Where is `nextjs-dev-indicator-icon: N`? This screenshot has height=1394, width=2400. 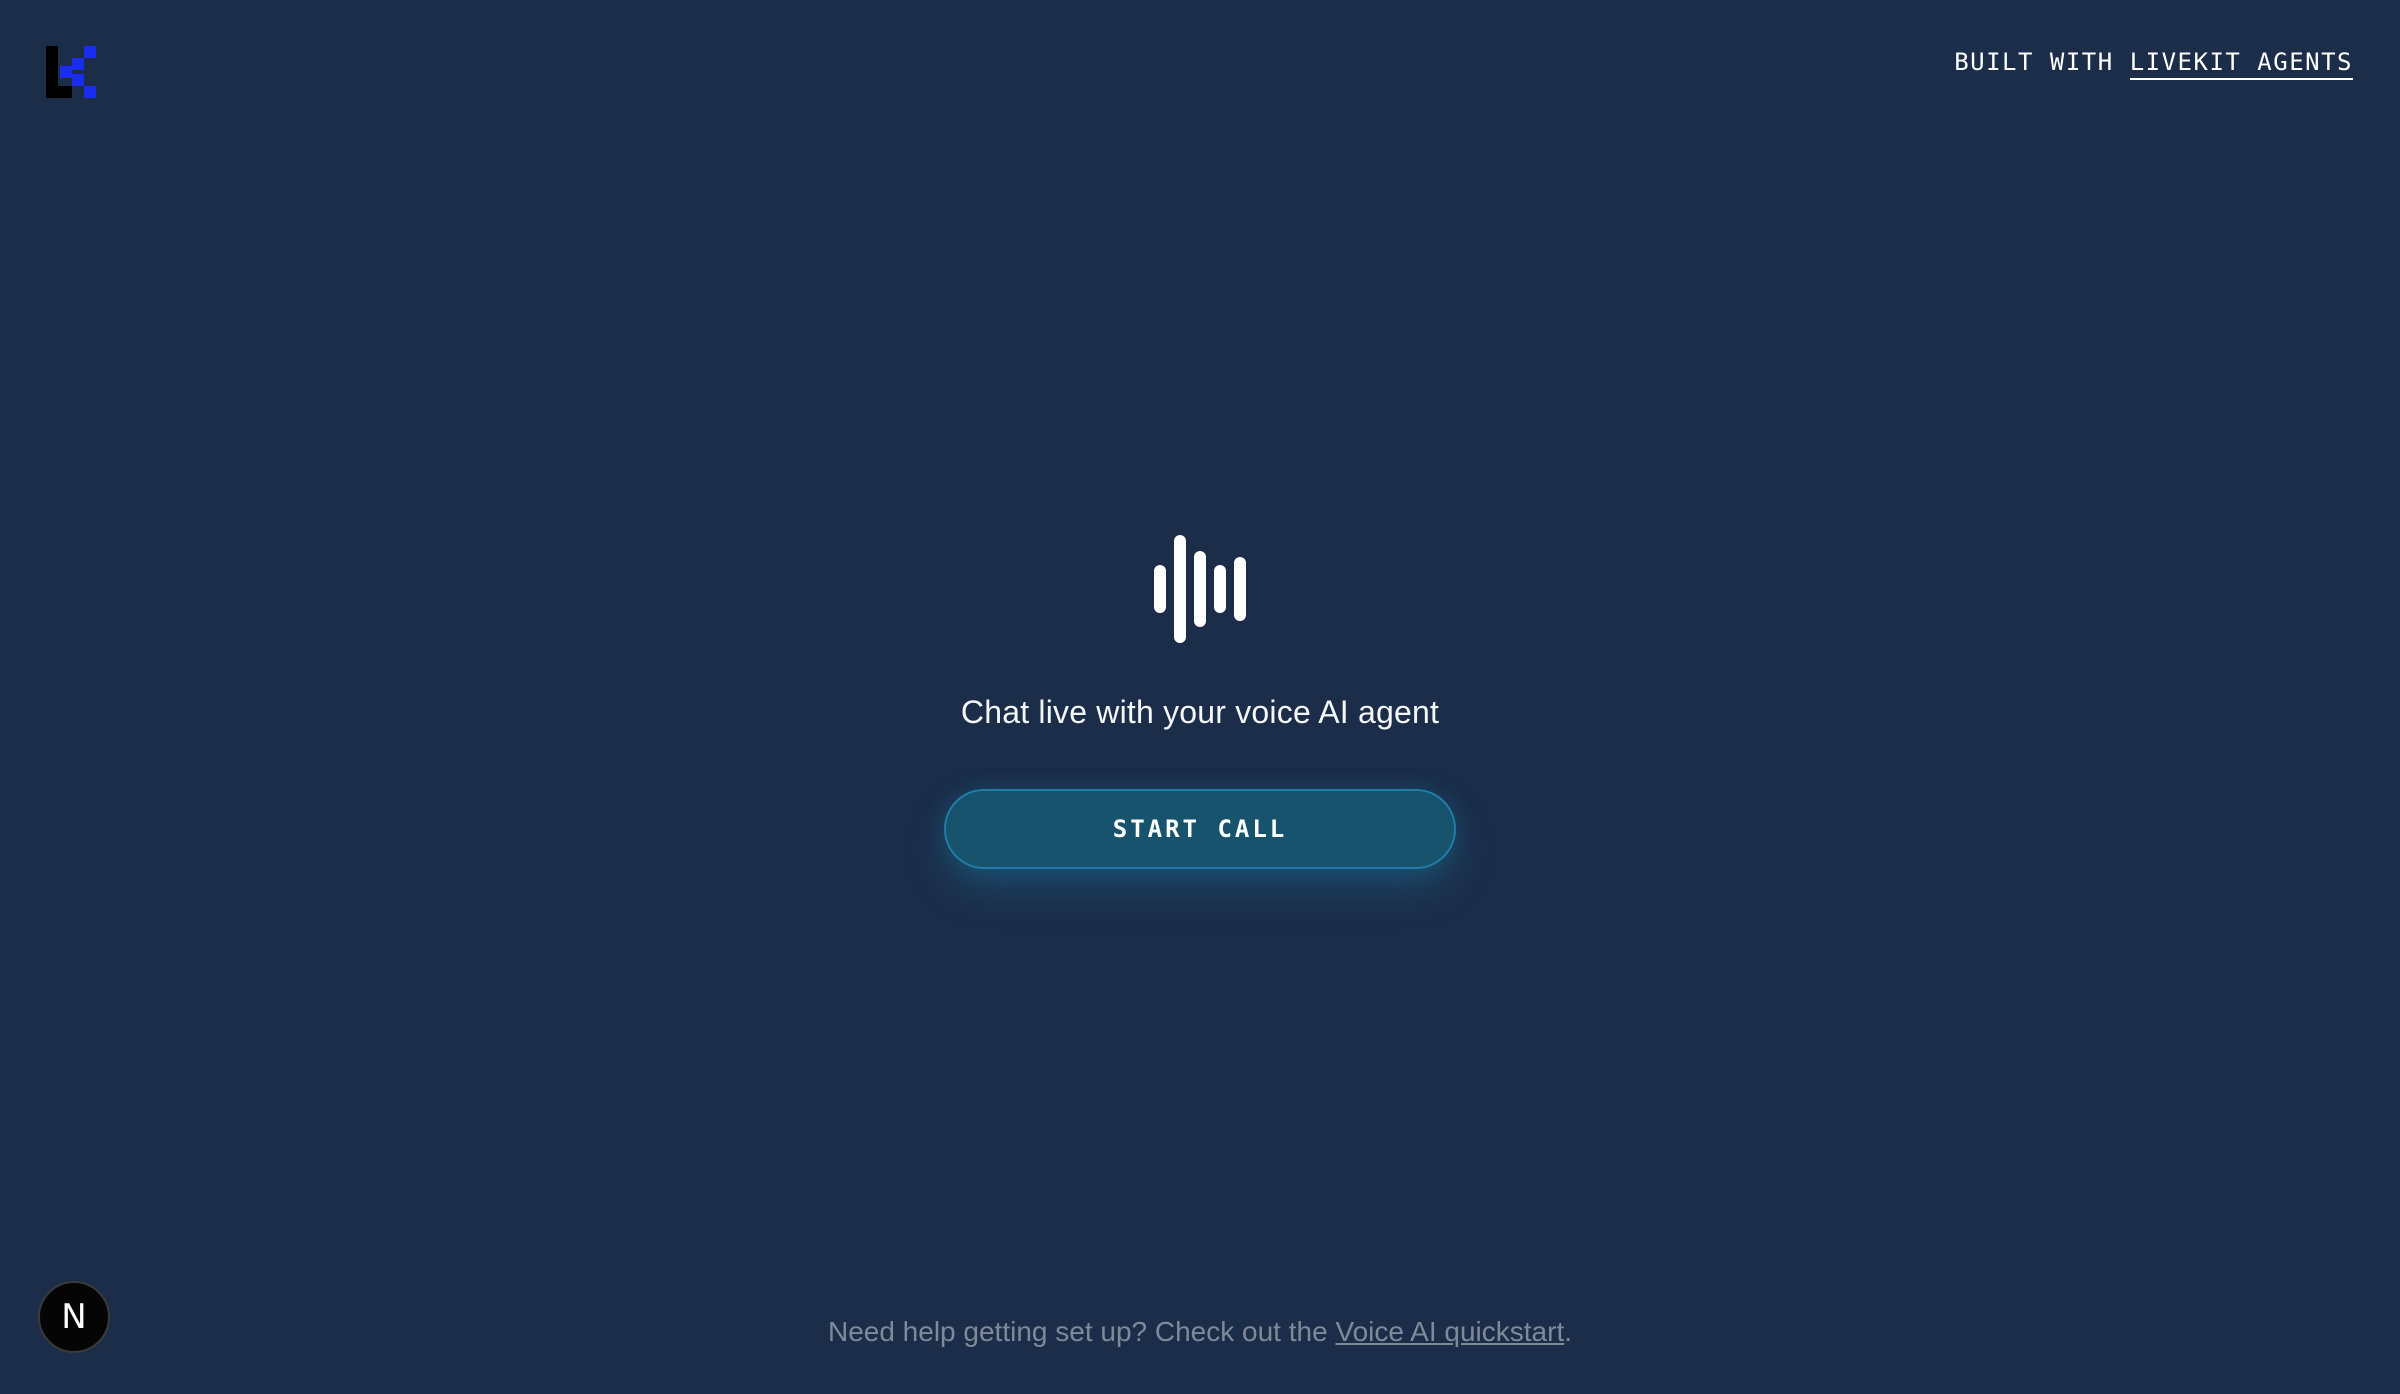 nextjs-dev-indicator-icon: N is located at coordinates (74, 1317).